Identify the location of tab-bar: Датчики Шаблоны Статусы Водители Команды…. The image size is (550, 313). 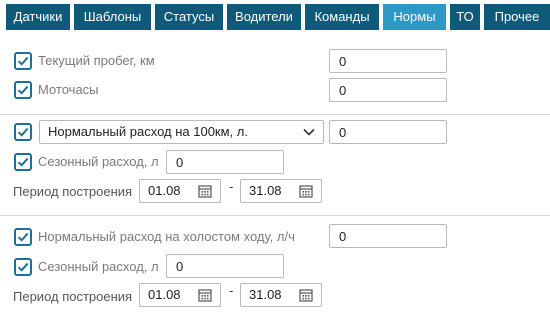
(275, 16).